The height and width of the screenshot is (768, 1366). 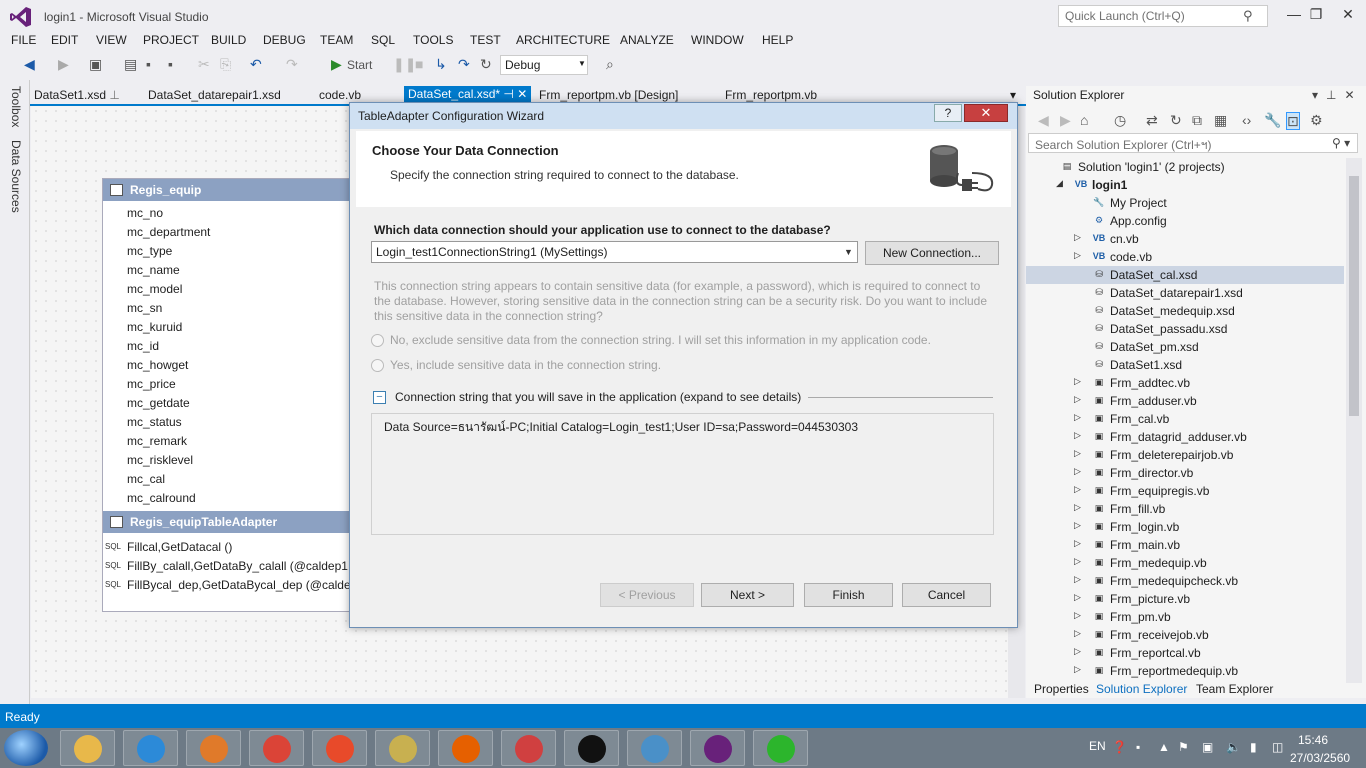 I want to click on volume-icon: 🔈, so click(x=1233, y=747).